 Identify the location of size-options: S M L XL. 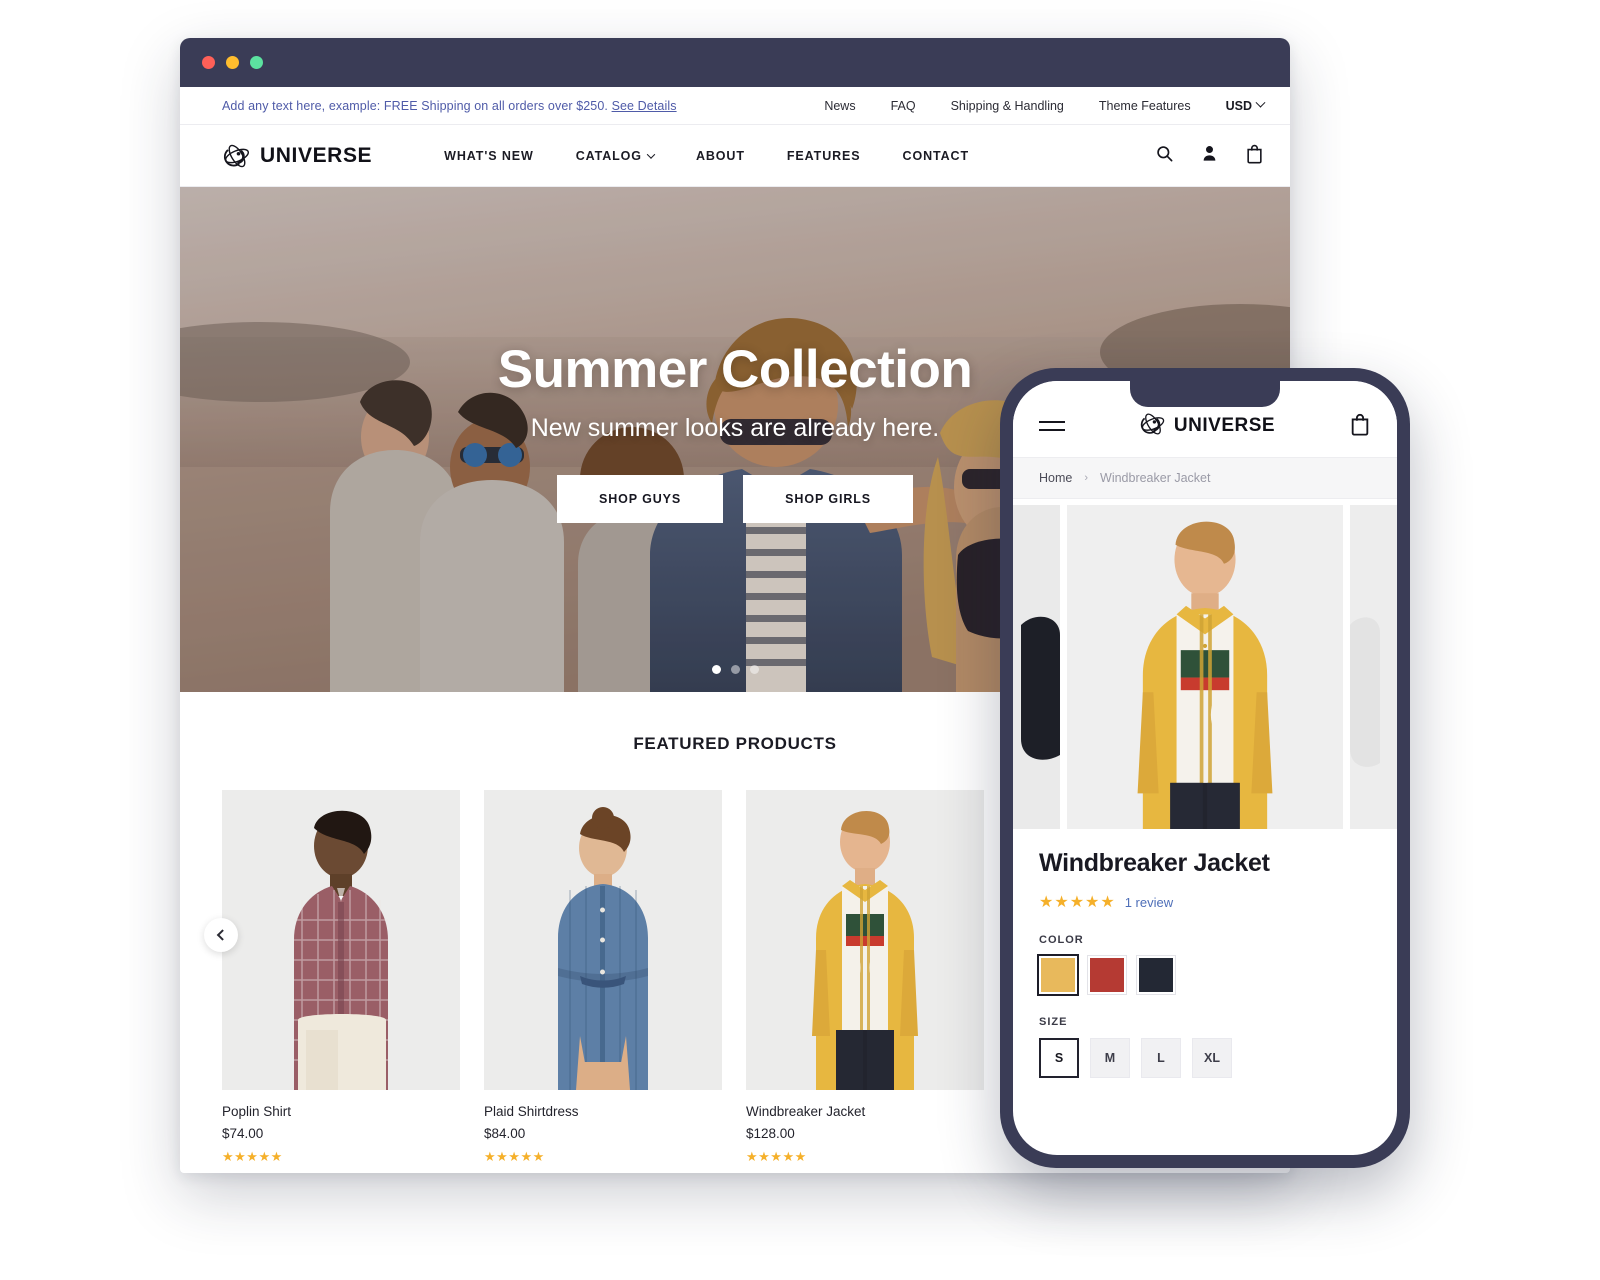
(1205, 1058).